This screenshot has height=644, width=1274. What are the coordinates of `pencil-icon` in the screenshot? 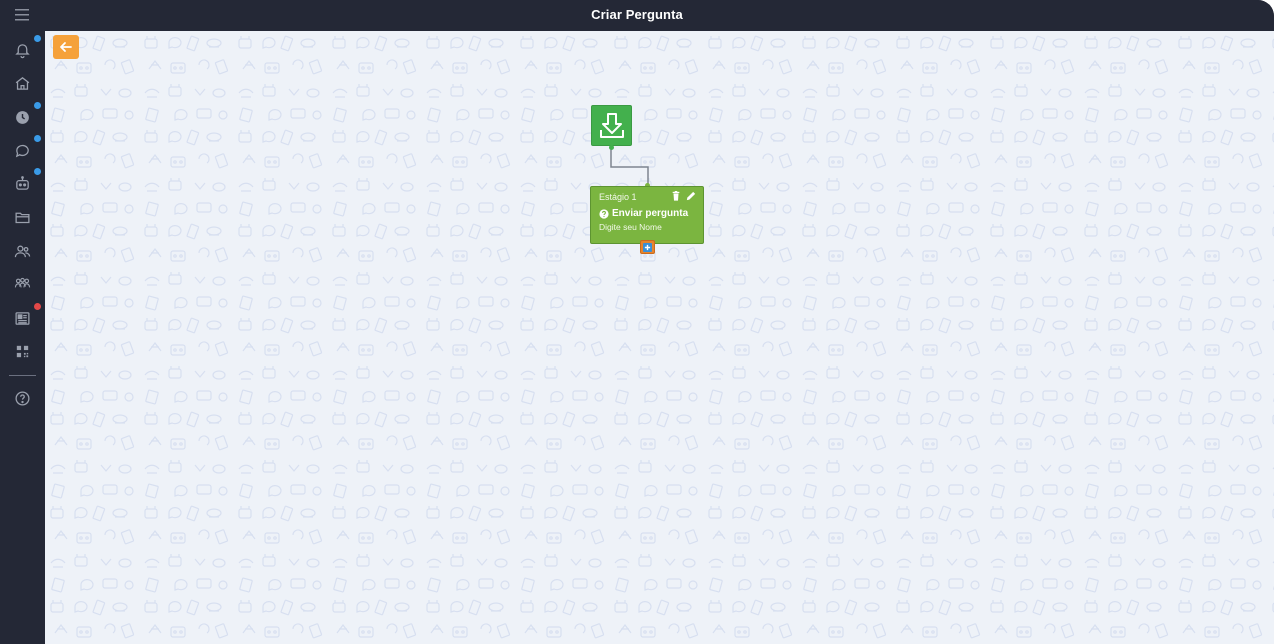 It's located at (691, 196).